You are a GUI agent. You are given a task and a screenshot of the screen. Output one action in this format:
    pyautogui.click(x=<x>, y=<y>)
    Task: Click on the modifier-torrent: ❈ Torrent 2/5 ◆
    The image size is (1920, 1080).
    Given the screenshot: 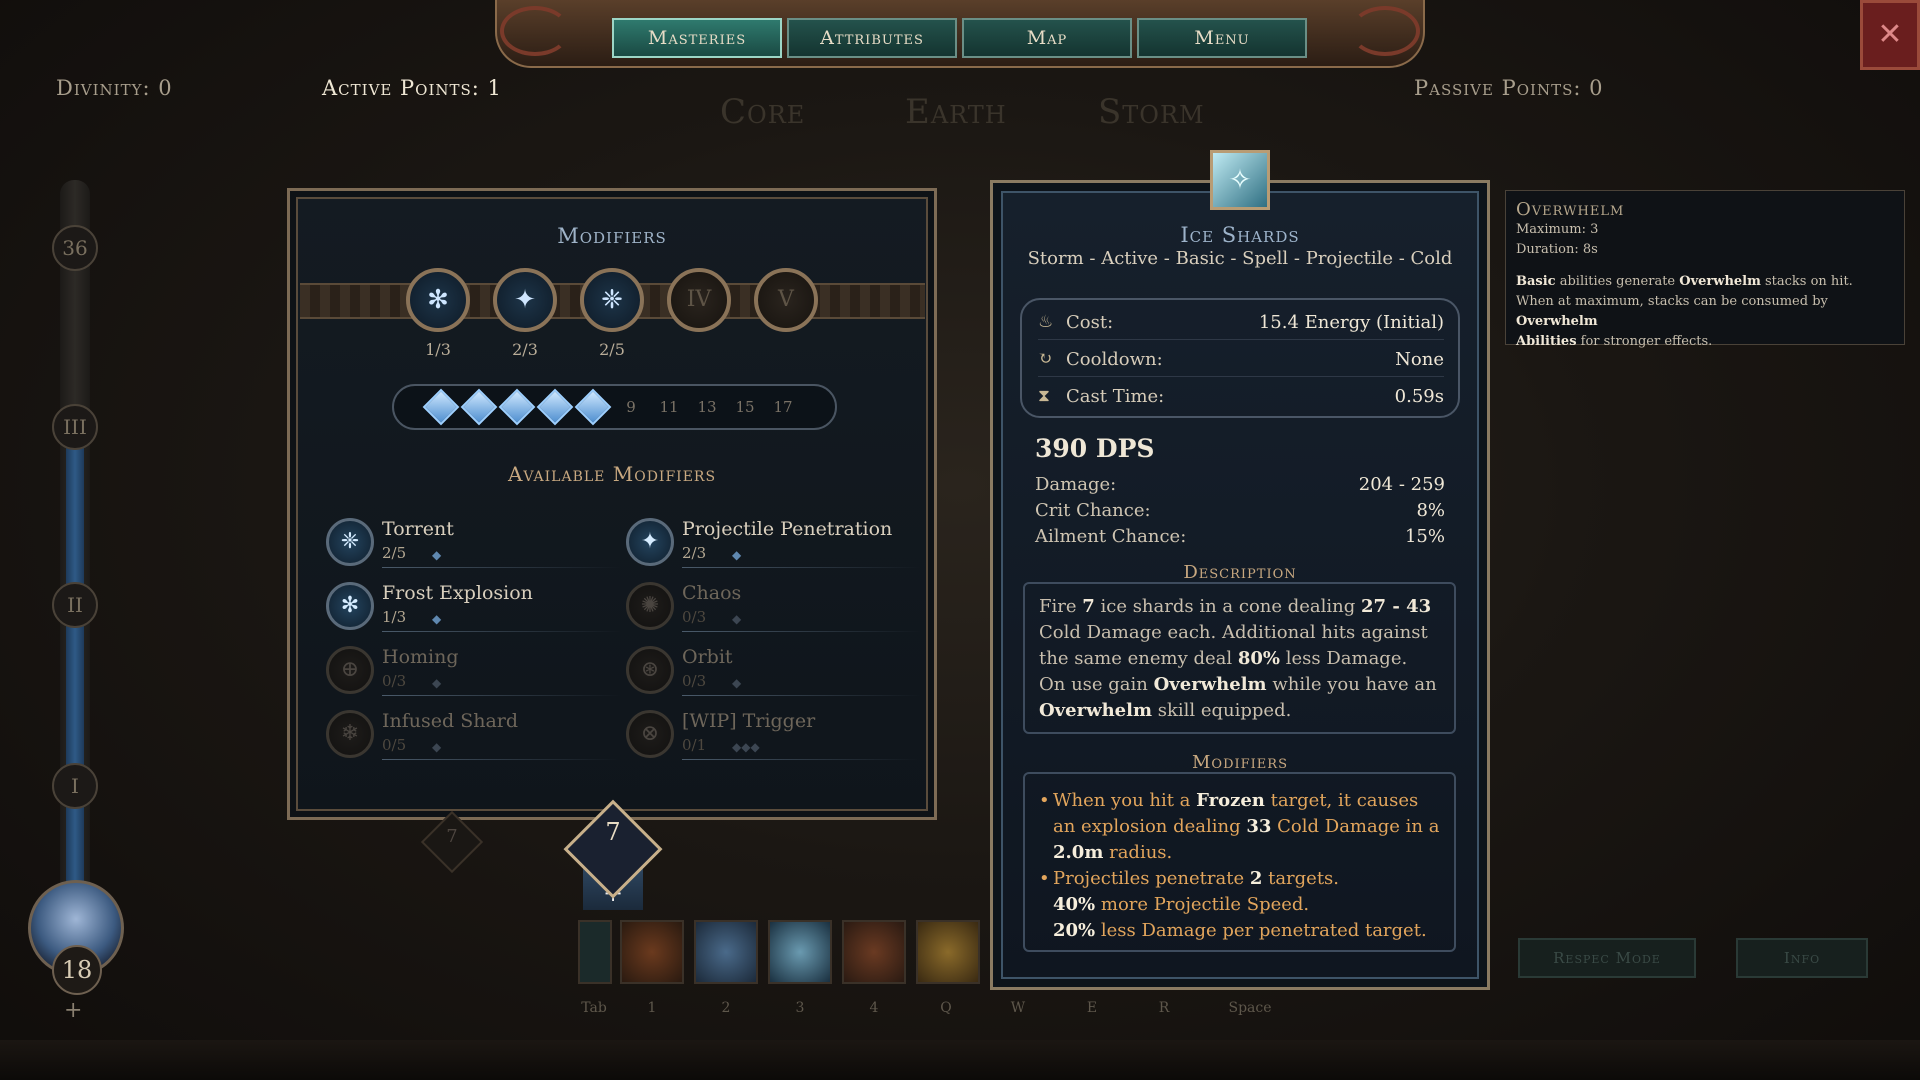 What is the action you would take?
    pyautogui.click(x=473, y=540)
    